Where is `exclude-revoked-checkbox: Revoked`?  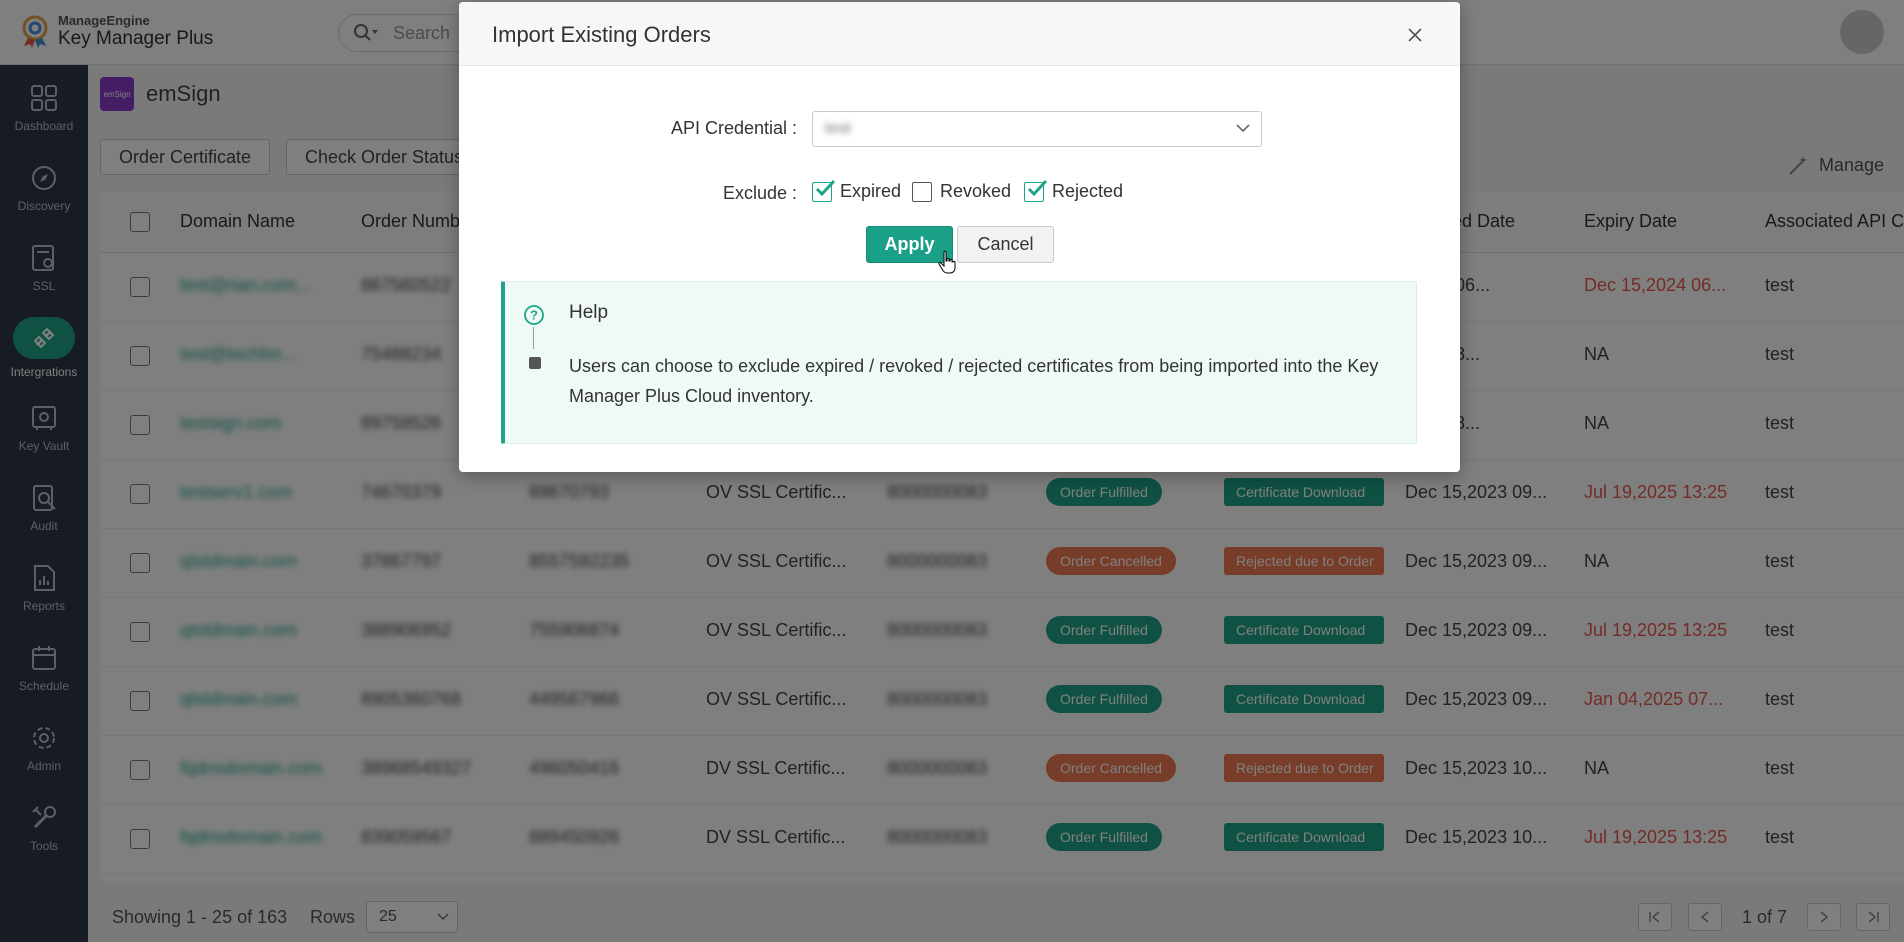
exclude-revoked-checkbox: Revoked is located at coordinates (961, 191).